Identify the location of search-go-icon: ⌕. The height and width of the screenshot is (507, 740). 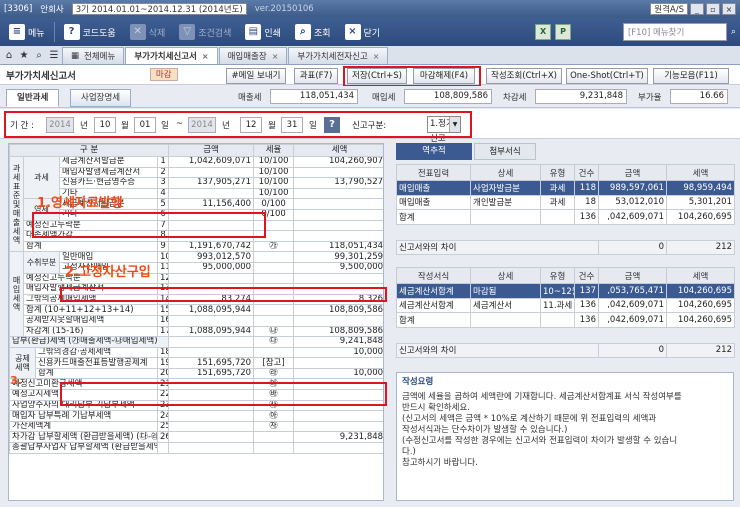
(733, 32).